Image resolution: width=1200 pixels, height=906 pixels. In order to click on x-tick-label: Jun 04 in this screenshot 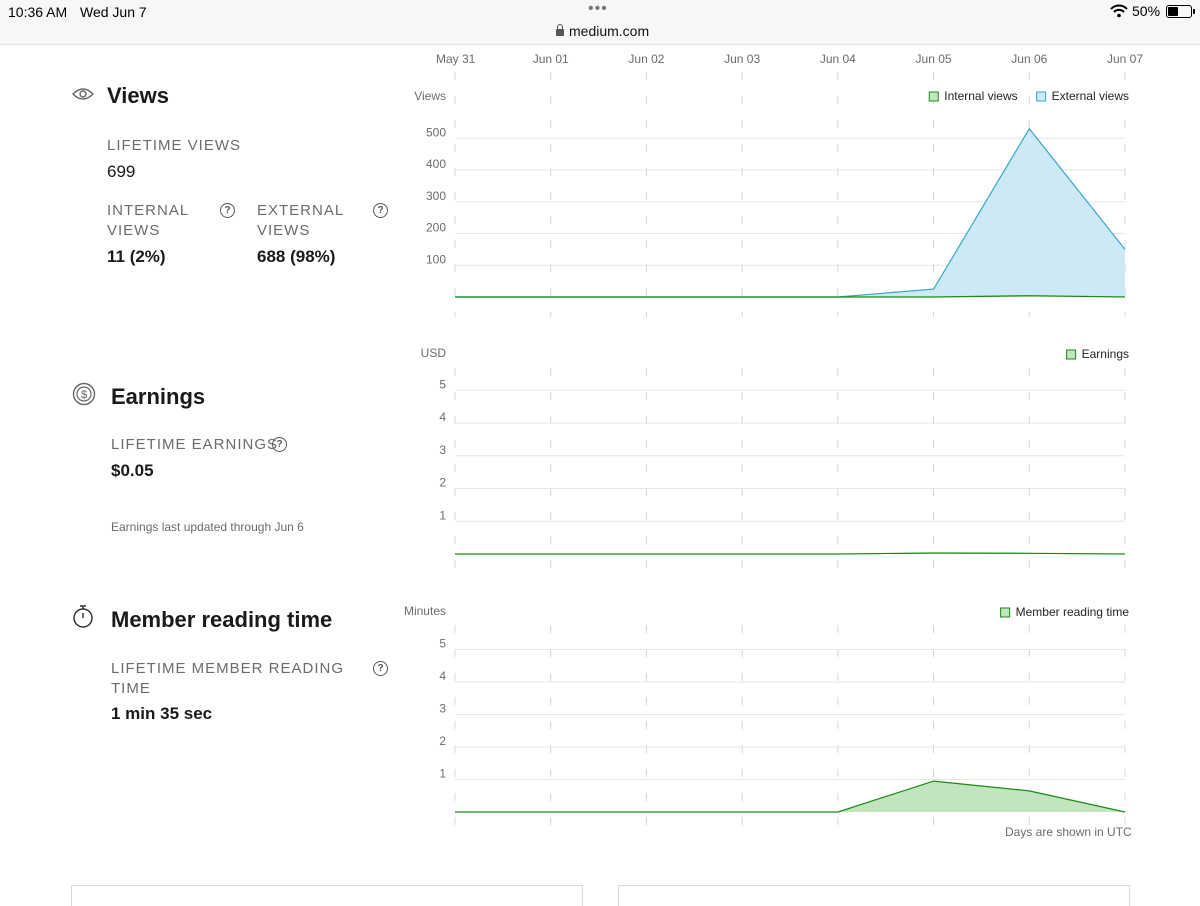, I will do `click(838, 59)`.